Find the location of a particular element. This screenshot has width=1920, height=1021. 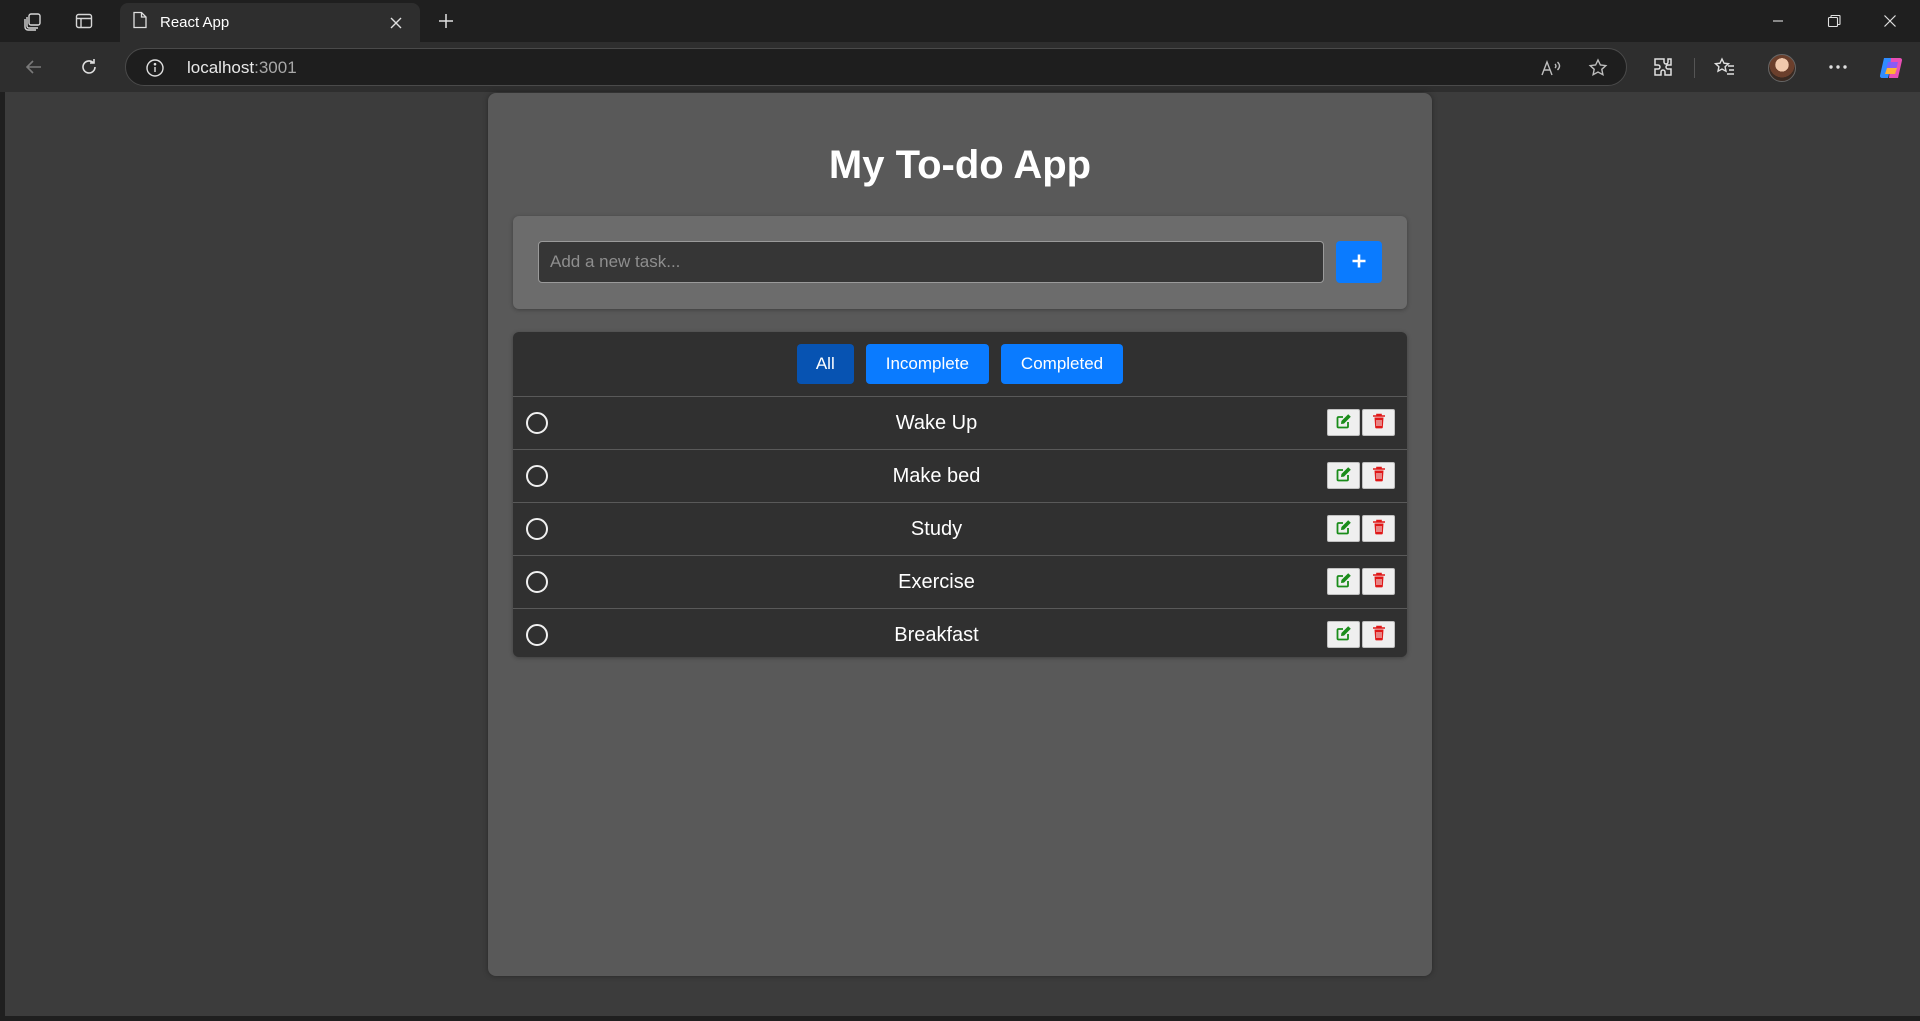

task-row: Study is located at coordinates (960, 528).